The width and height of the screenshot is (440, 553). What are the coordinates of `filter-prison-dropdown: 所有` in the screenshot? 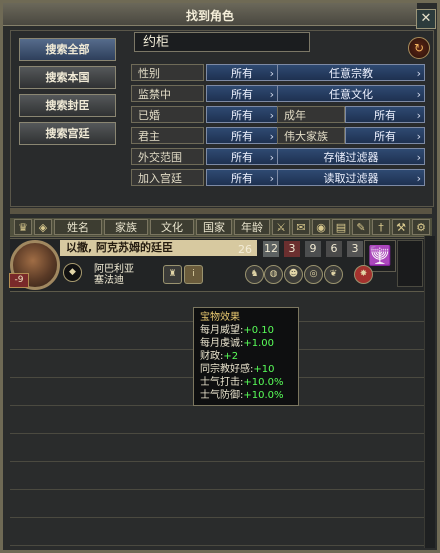 It's located at (242, 94).